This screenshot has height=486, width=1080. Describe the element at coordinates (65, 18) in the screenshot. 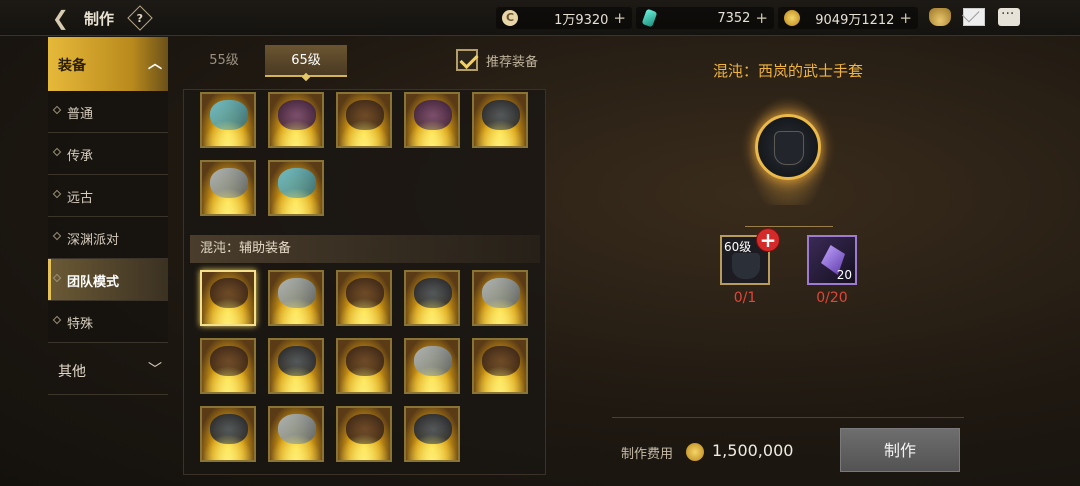

I see `back-arrow-icon: ❮` at that location.